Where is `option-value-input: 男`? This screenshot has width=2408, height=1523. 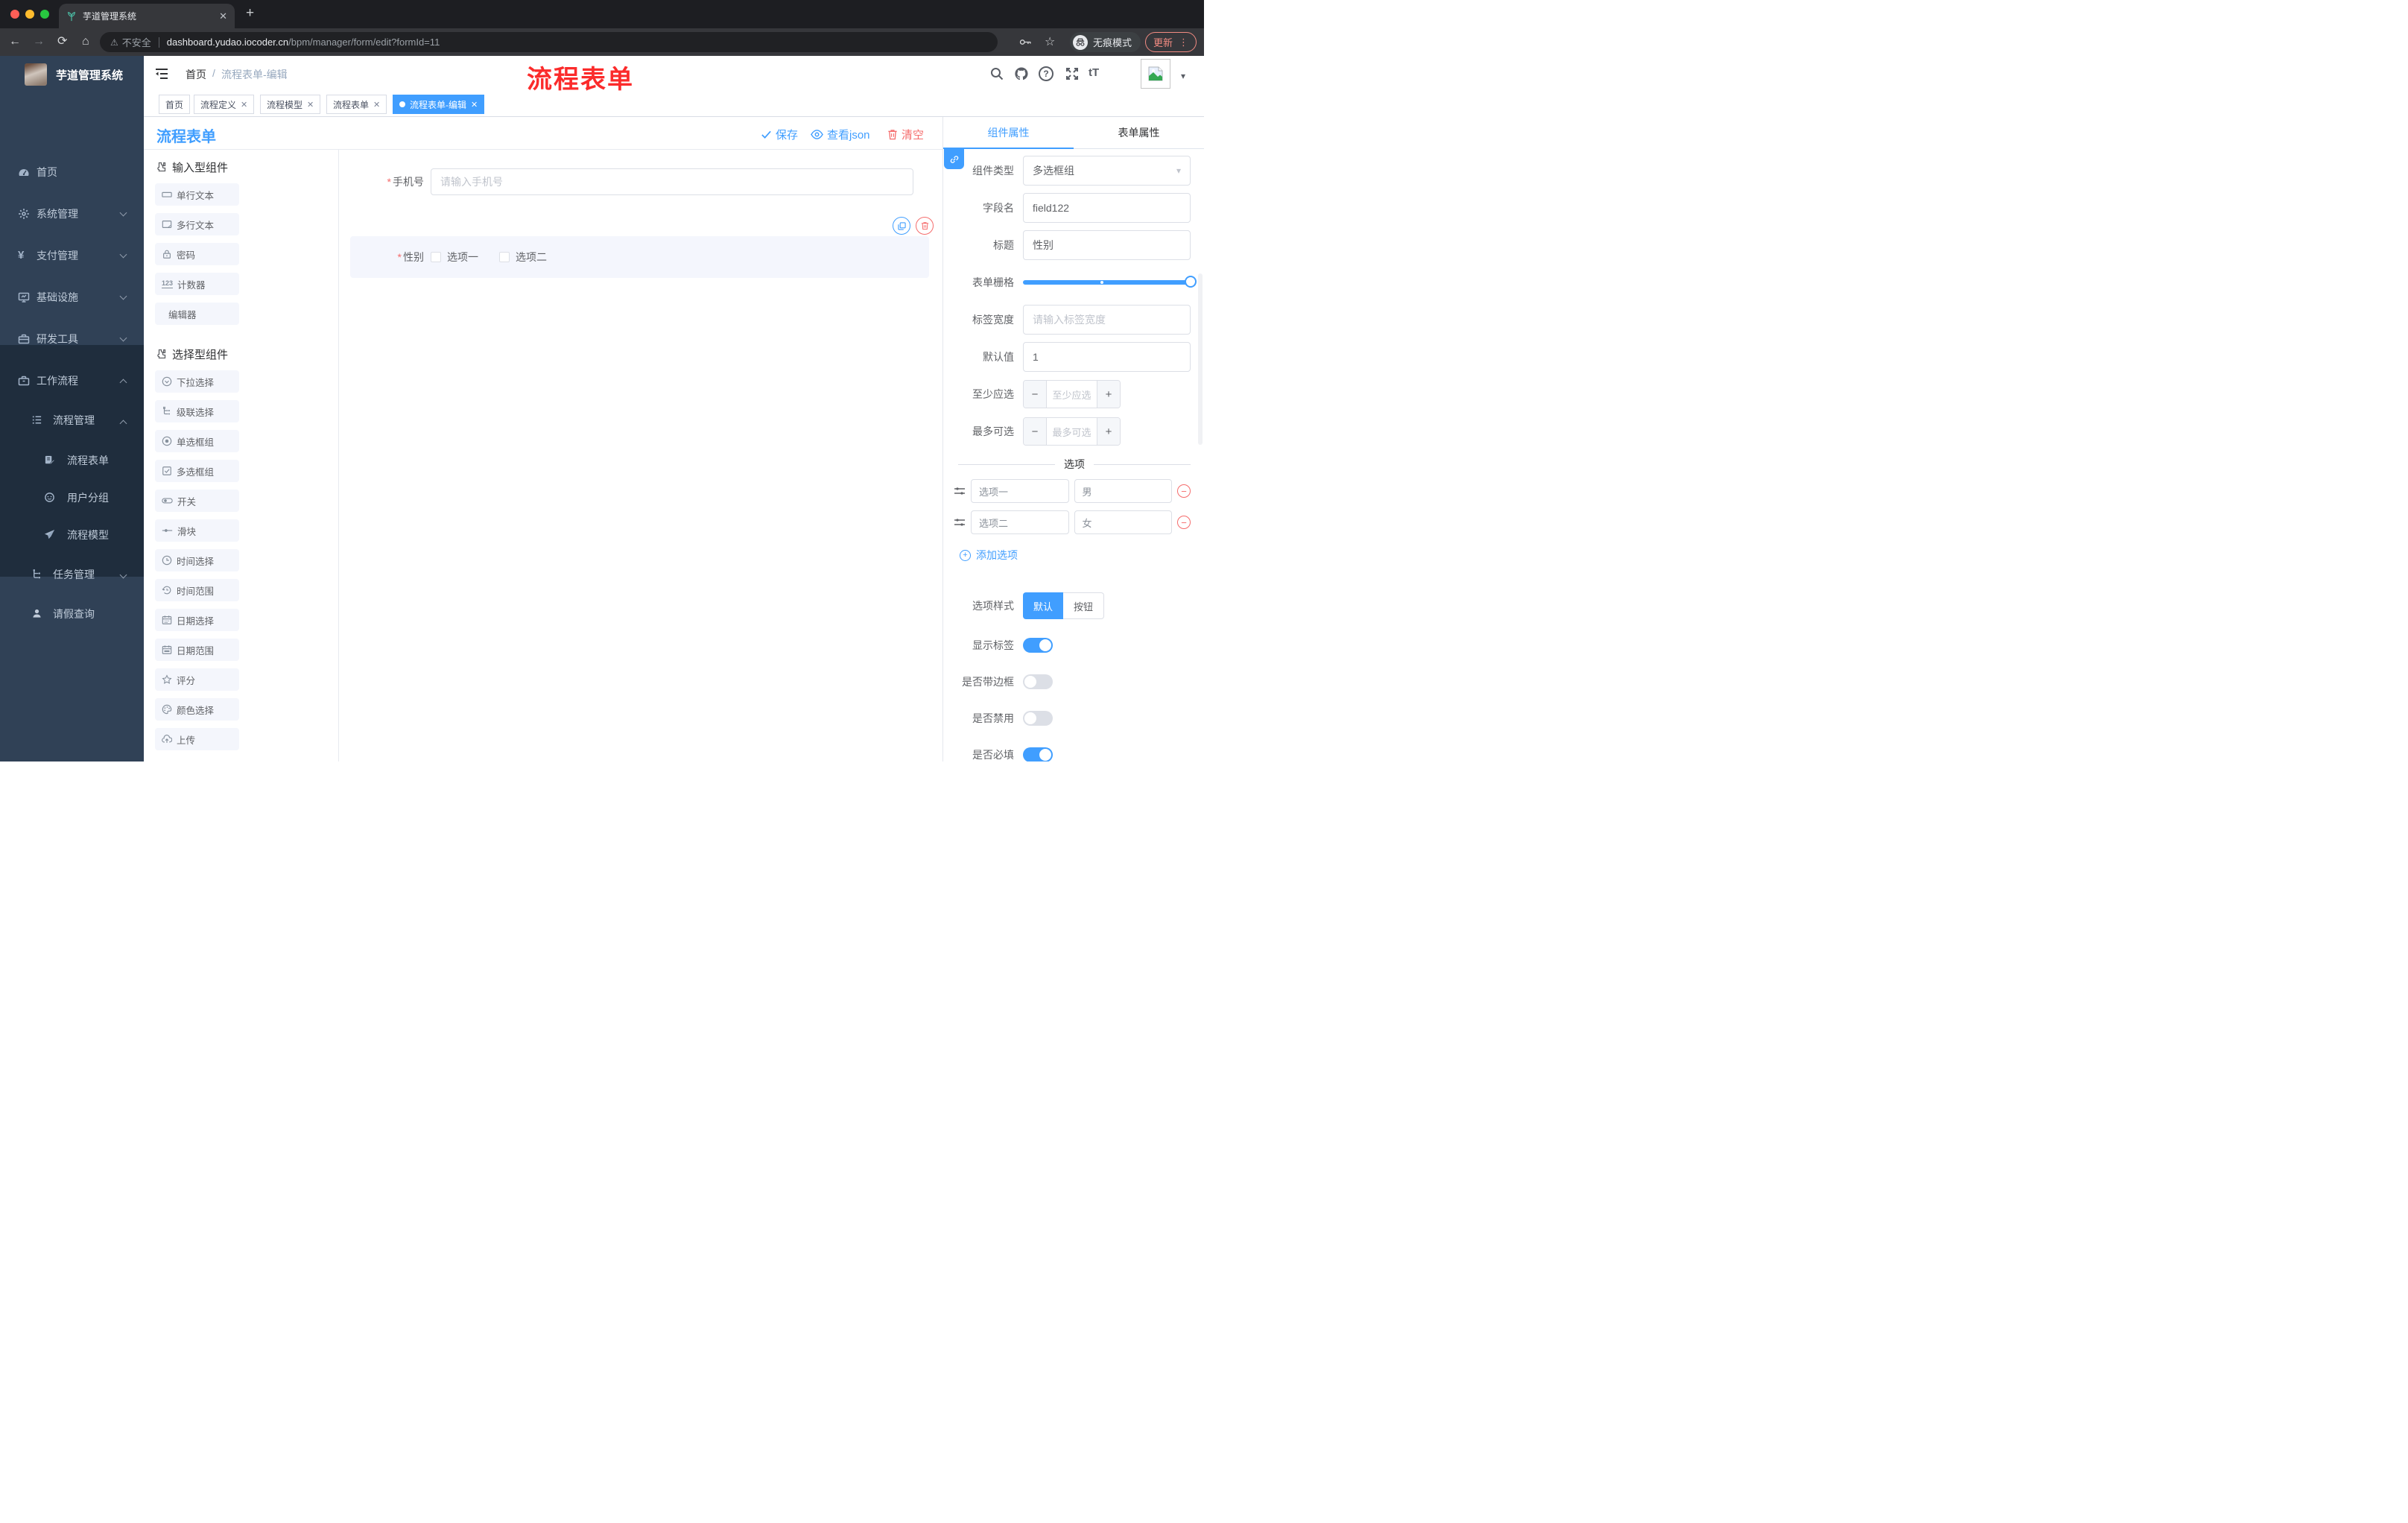
option-value-input: 男 is located at coordinates (1123, 491).